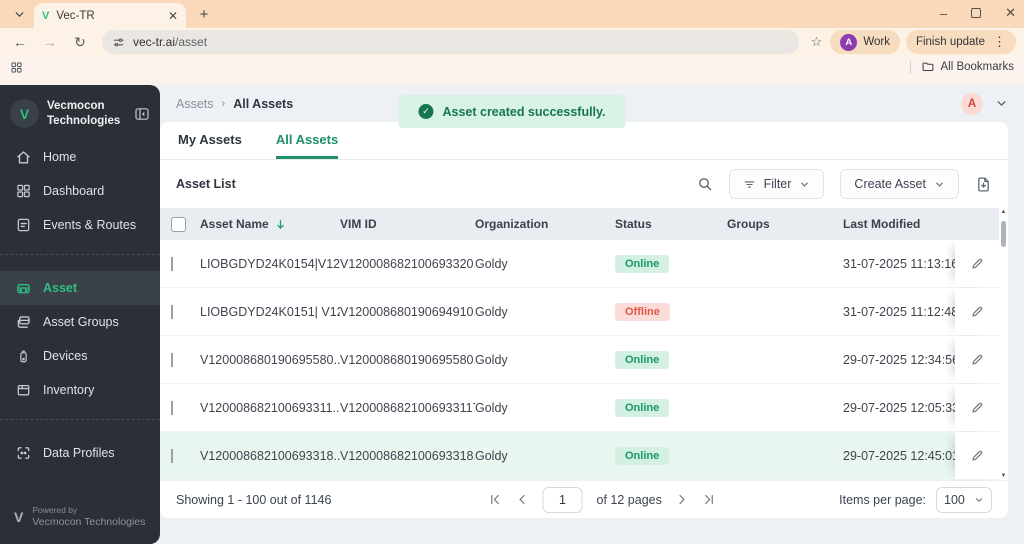 The image size is (1024, 544). What do you see at coordinates (80, 524) in the screenshot?
I see `sidebar-footer: V Powered by Vecmocon Technologies` at bounding box center [80, 524].